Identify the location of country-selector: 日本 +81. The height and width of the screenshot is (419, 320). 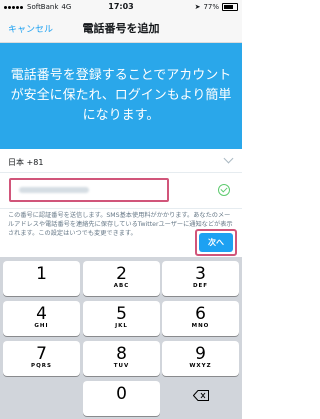
(121, 161).